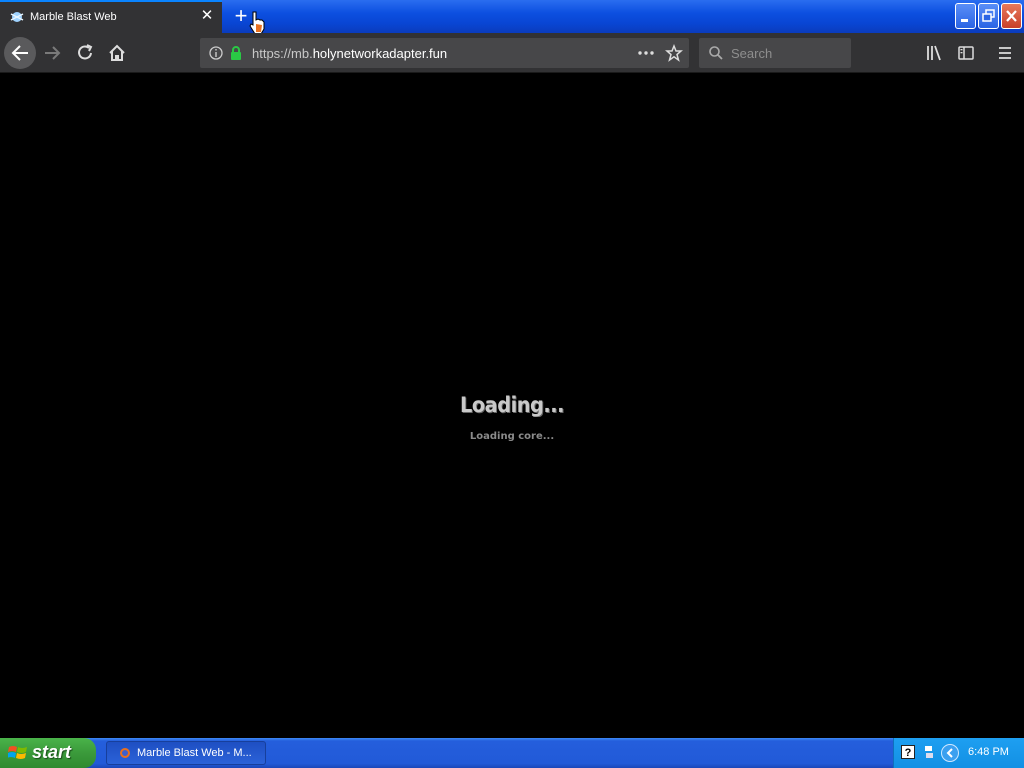 This screenshot has width=1024, height=768. I want to click on reload-button, so click(85, 53).